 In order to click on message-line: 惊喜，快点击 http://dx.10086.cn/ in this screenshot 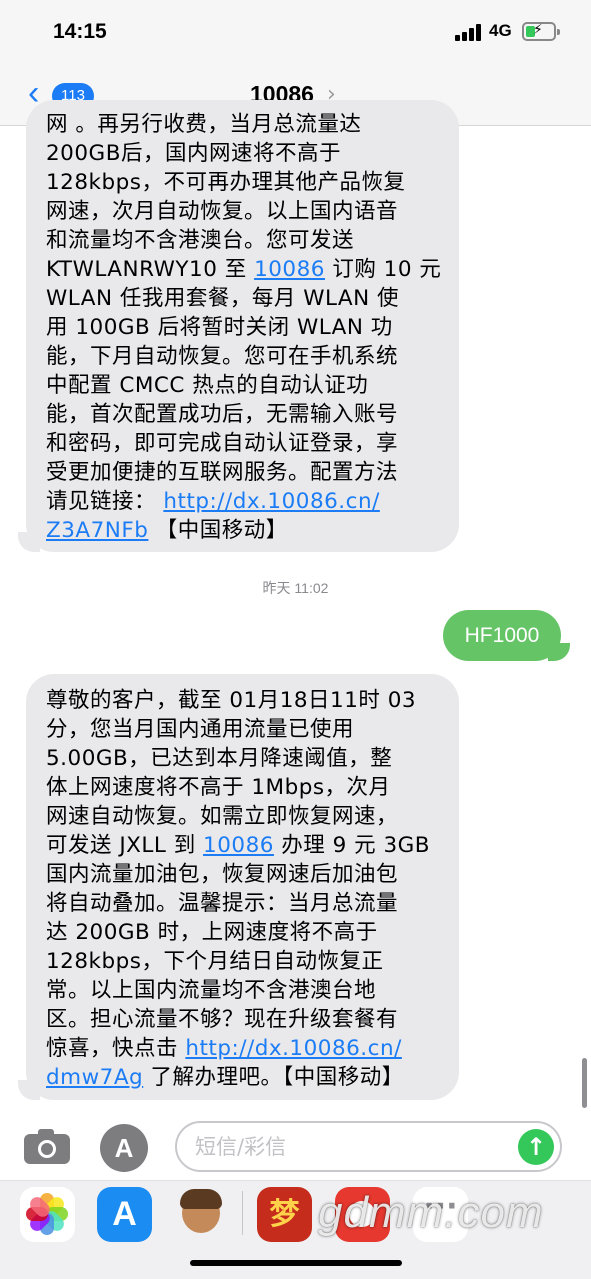, I will do `click(224, 1048)`.